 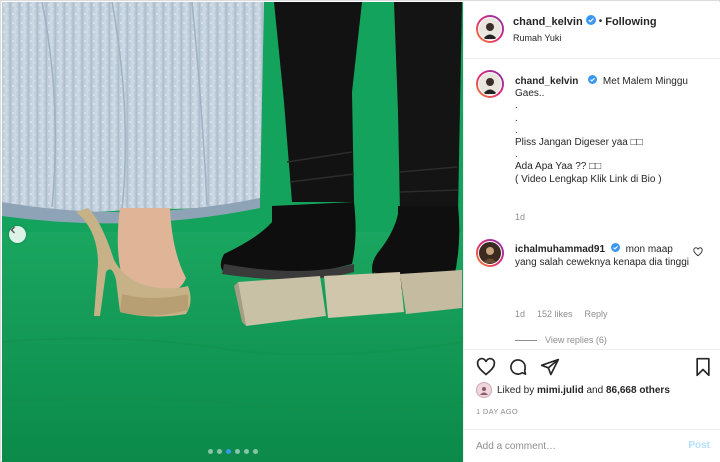 I want to click on post-header: chand_kelvin • Following Rumah Yuki, so click(x=592, y=30).